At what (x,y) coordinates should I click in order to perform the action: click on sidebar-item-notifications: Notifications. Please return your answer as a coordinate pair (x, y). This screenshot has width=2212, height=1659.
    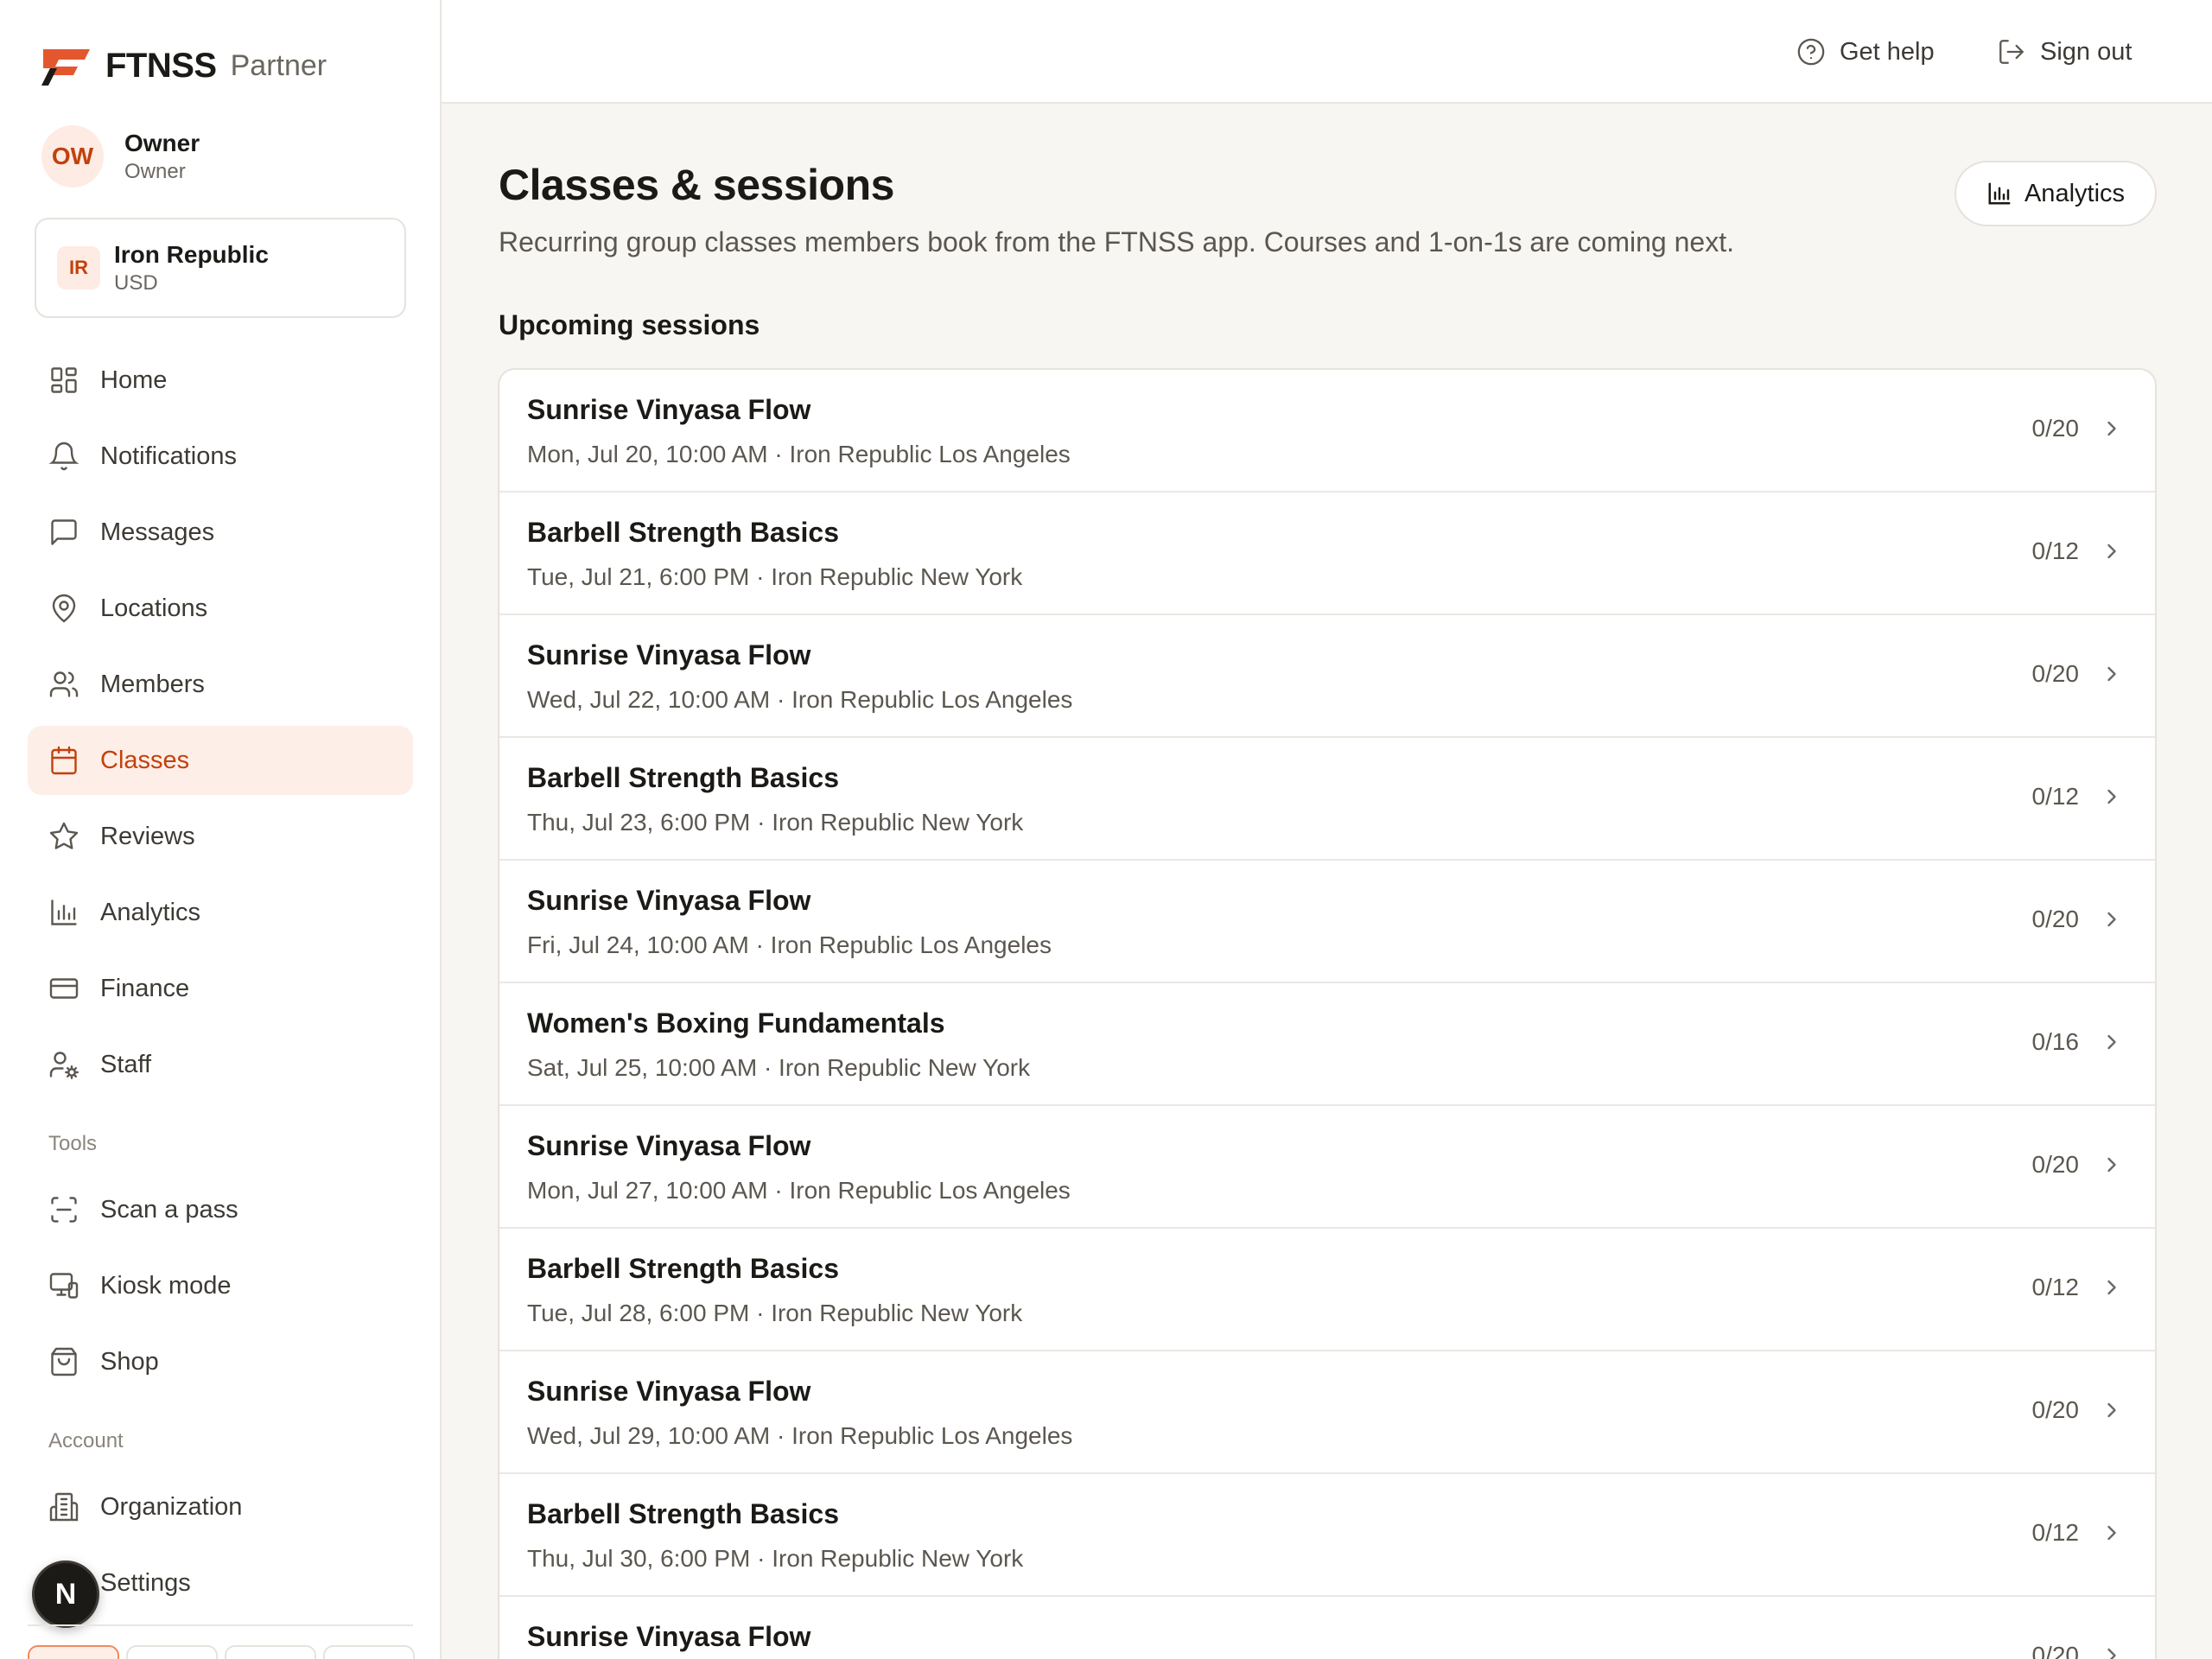
    Looking at the image, I should click on (220, 456).